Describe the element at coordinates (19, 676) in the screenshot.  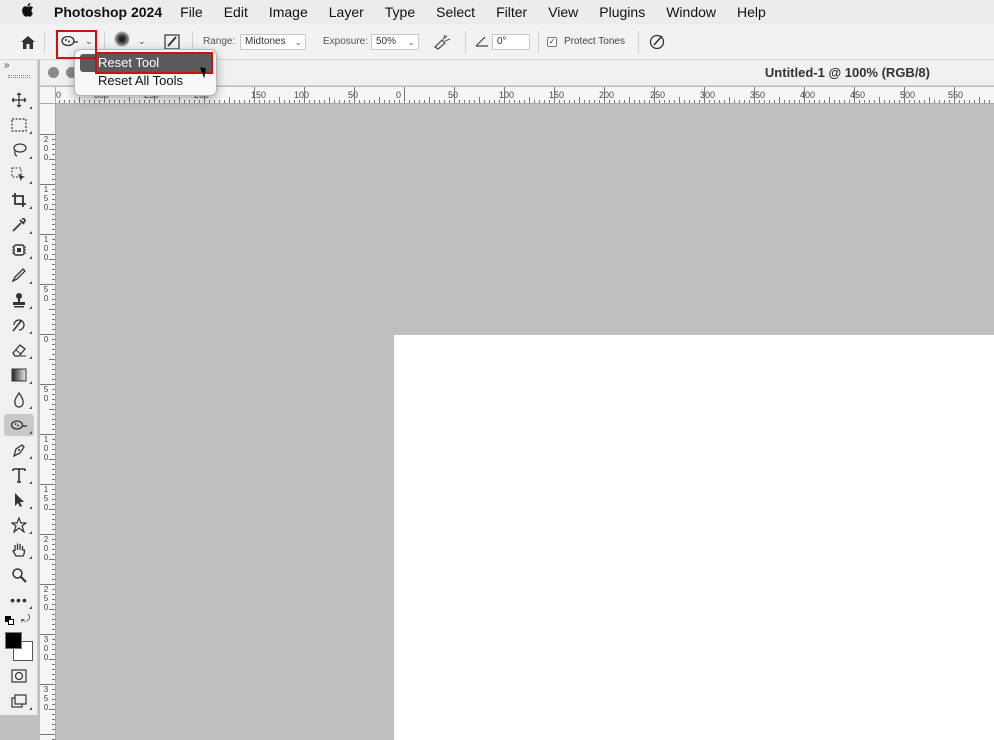
I see `quick-mask-button` at that location.